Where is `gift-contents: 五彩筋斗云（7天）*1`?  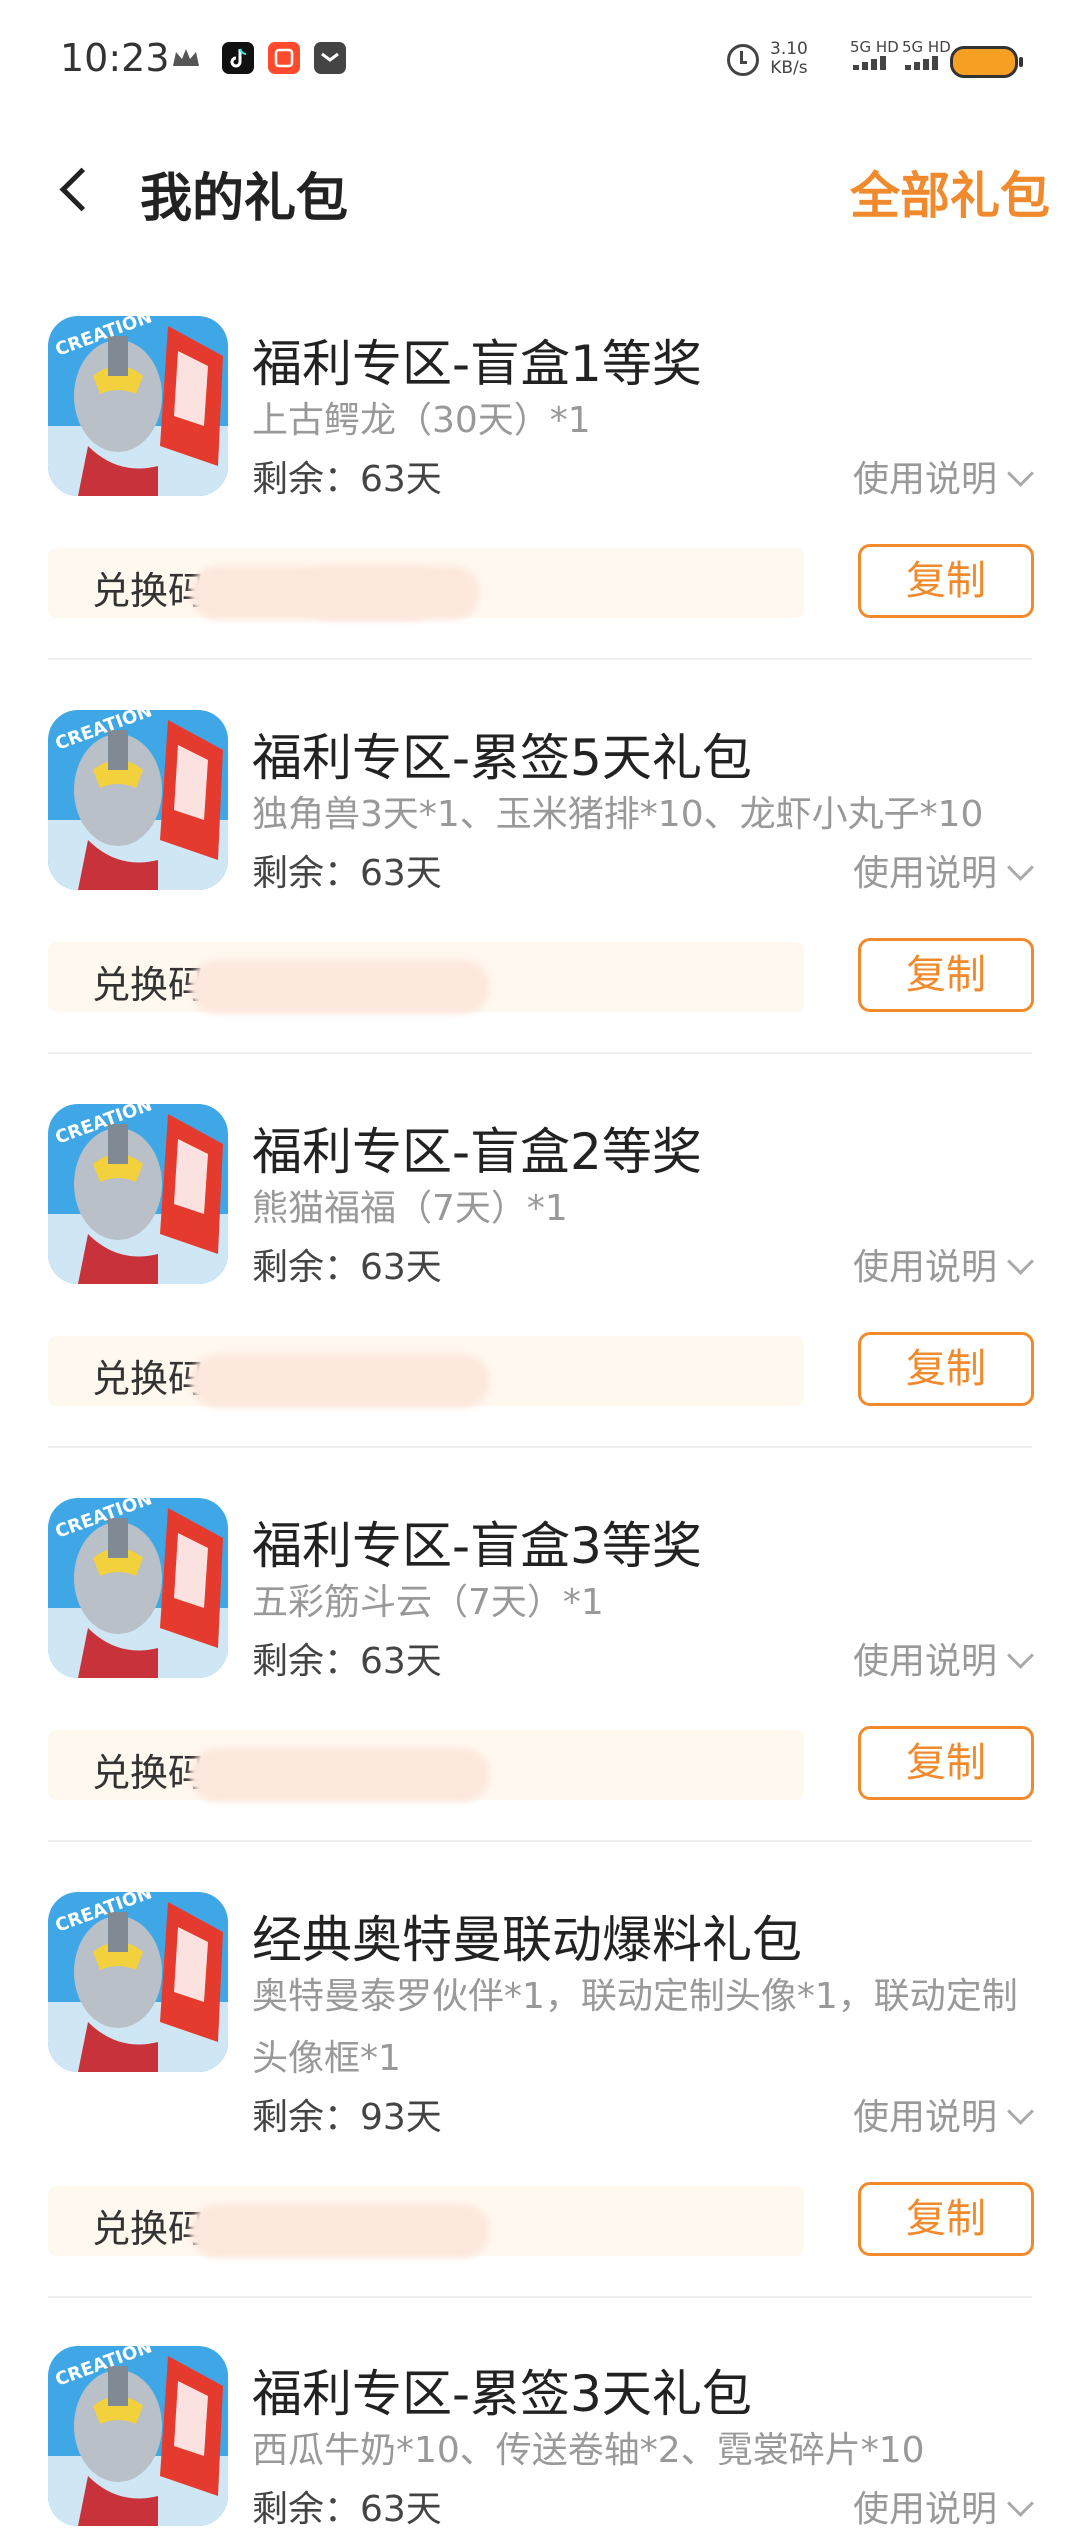 gift-contents: 五彩筋斗云（7天）*1 is located at coordinates (428, 1602).